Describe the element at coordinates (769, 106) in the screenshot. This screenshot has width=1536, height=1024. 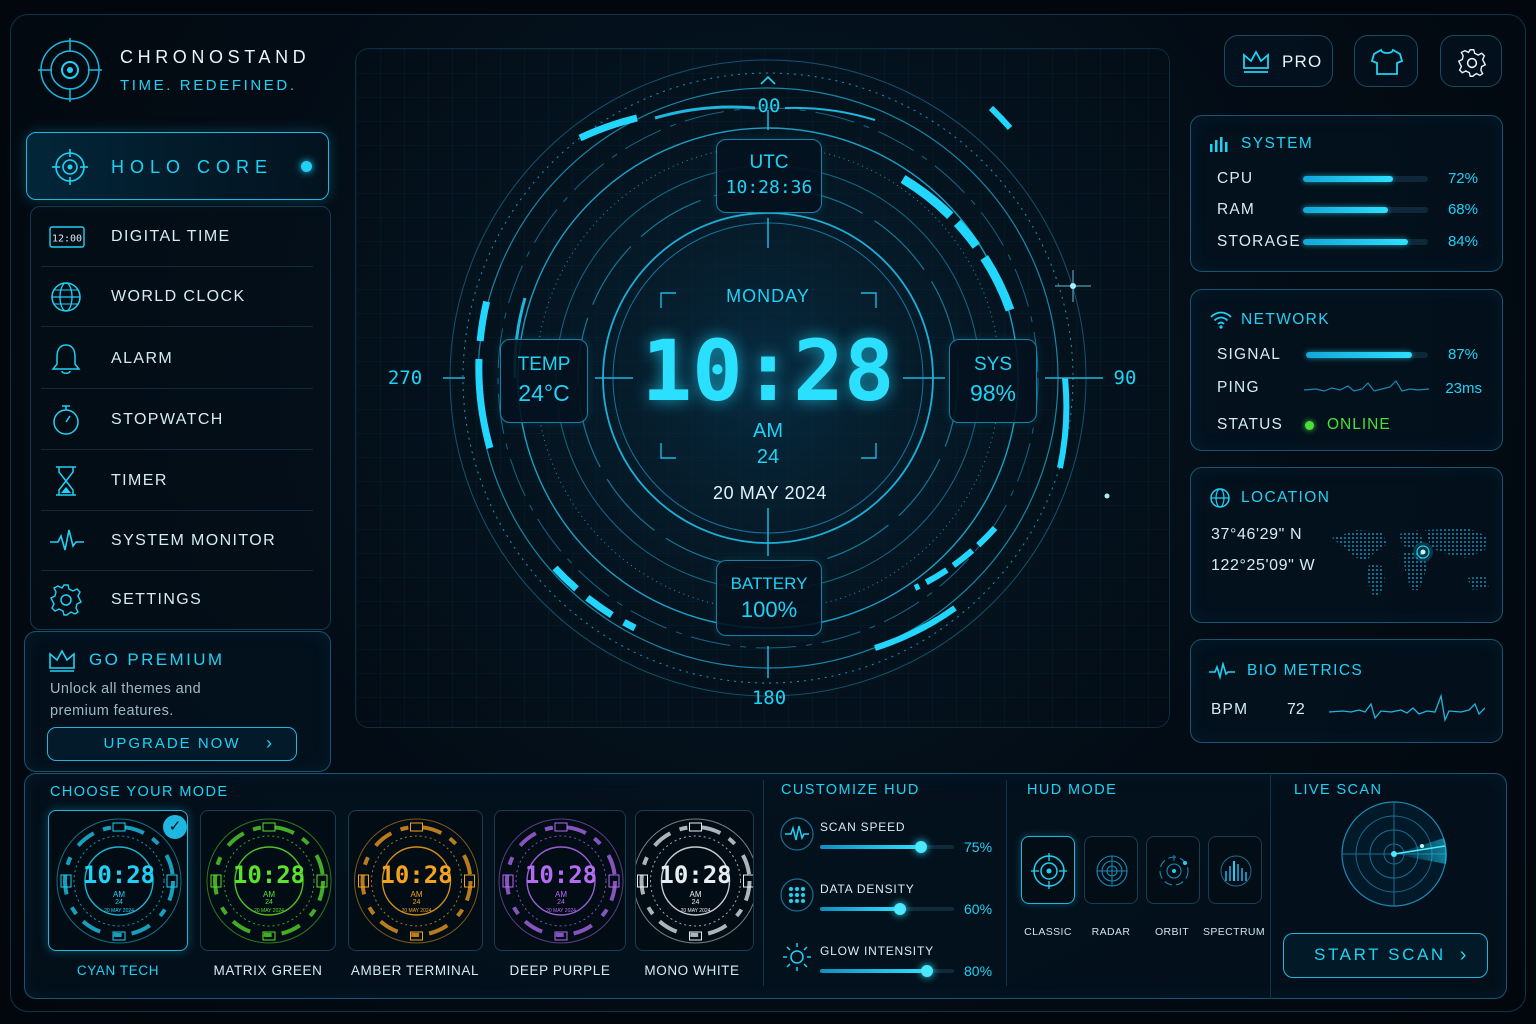
I see `compass-north-label: 00` at that location.